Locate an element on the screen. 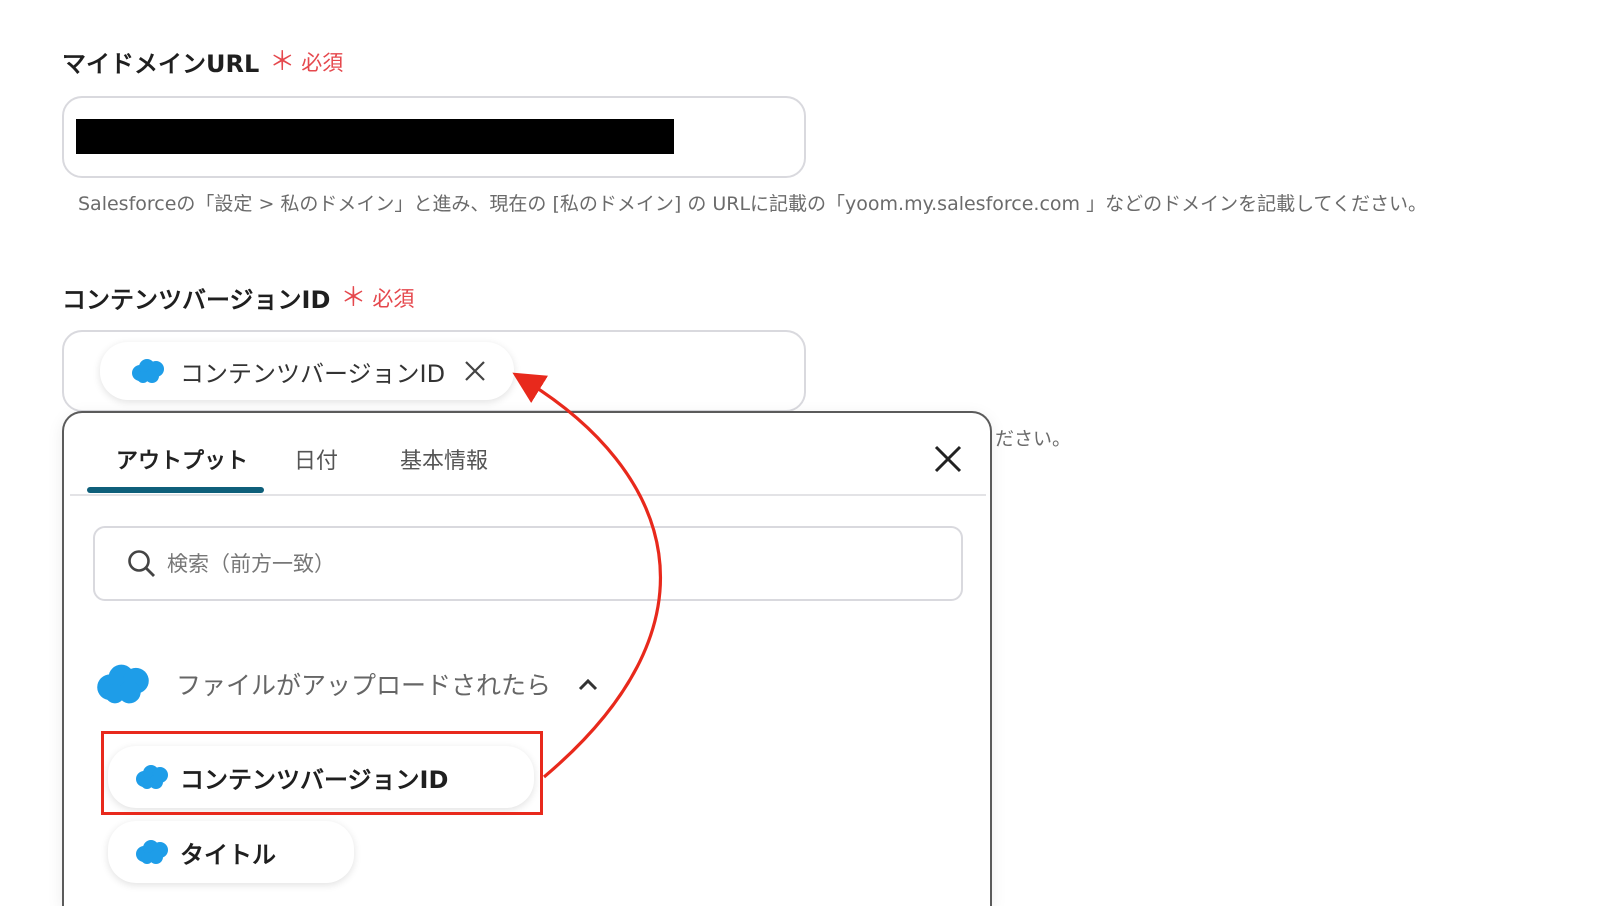 This screenshot has height=906, width=1600. tab-basic-info: 基本情報 is located at coordinates (444, 459).